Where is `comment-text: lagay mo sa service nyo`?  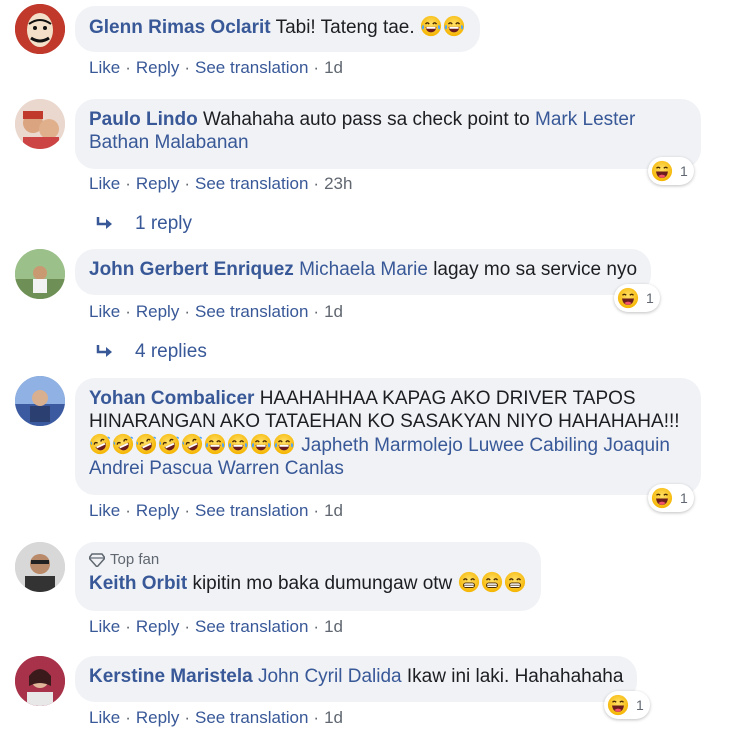
comment-text: lagay mo sa service nyo is located at coordinates (535, 269).